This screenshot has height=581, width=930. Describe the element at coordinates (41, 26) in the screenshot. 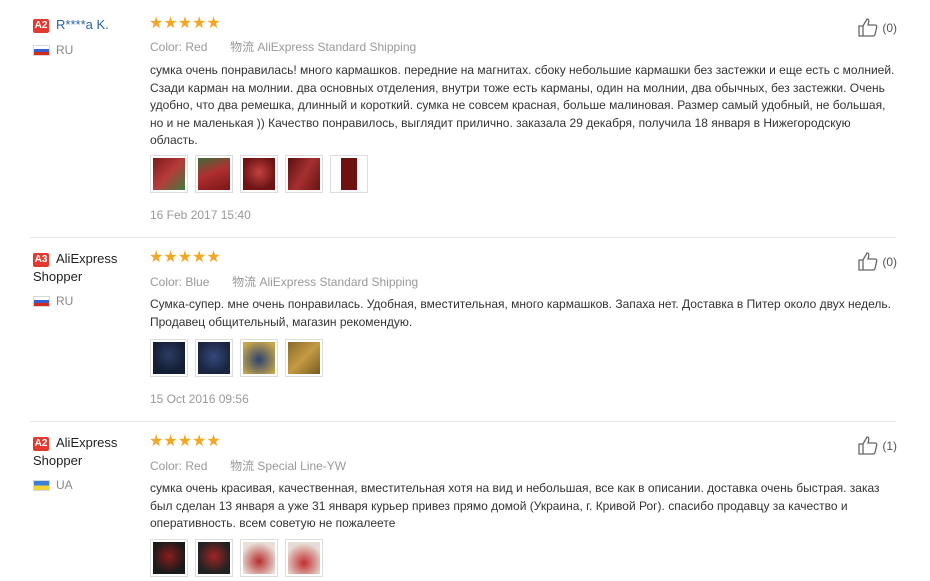

I see `buyer-level-badge: A2` at that location.